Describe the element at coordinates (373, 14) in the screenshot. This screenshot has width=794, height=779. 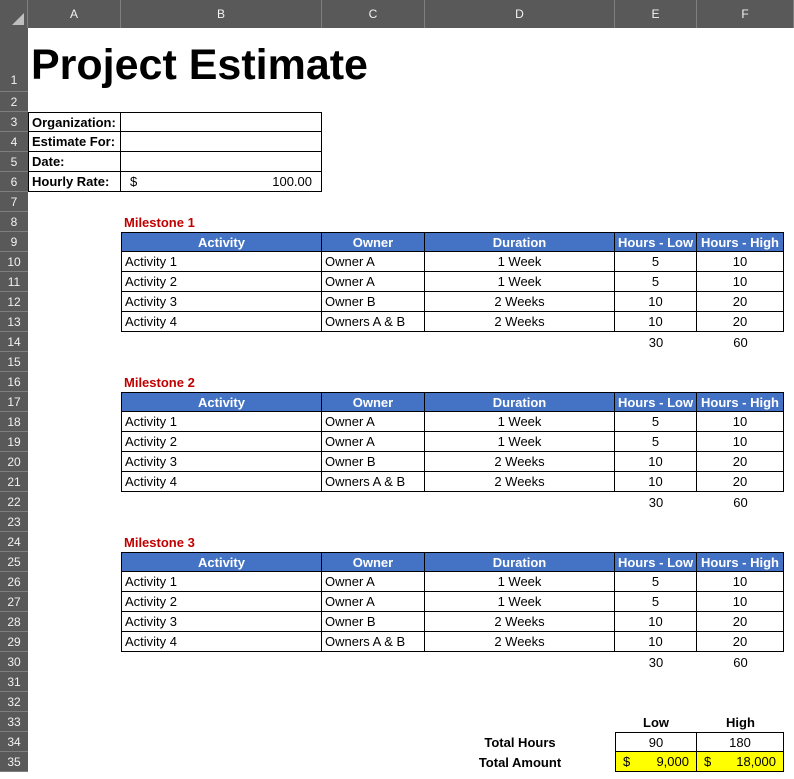
I see `column-header-c: C` at that location.